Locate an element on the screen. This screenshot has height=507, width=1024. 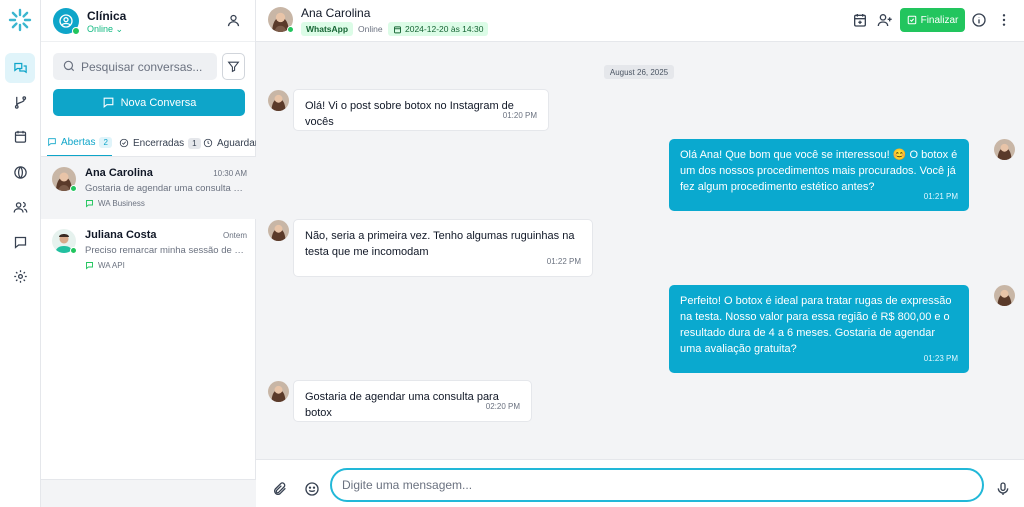
new-conversation-button: Nova Conversa is located at coordinates (149, 102).